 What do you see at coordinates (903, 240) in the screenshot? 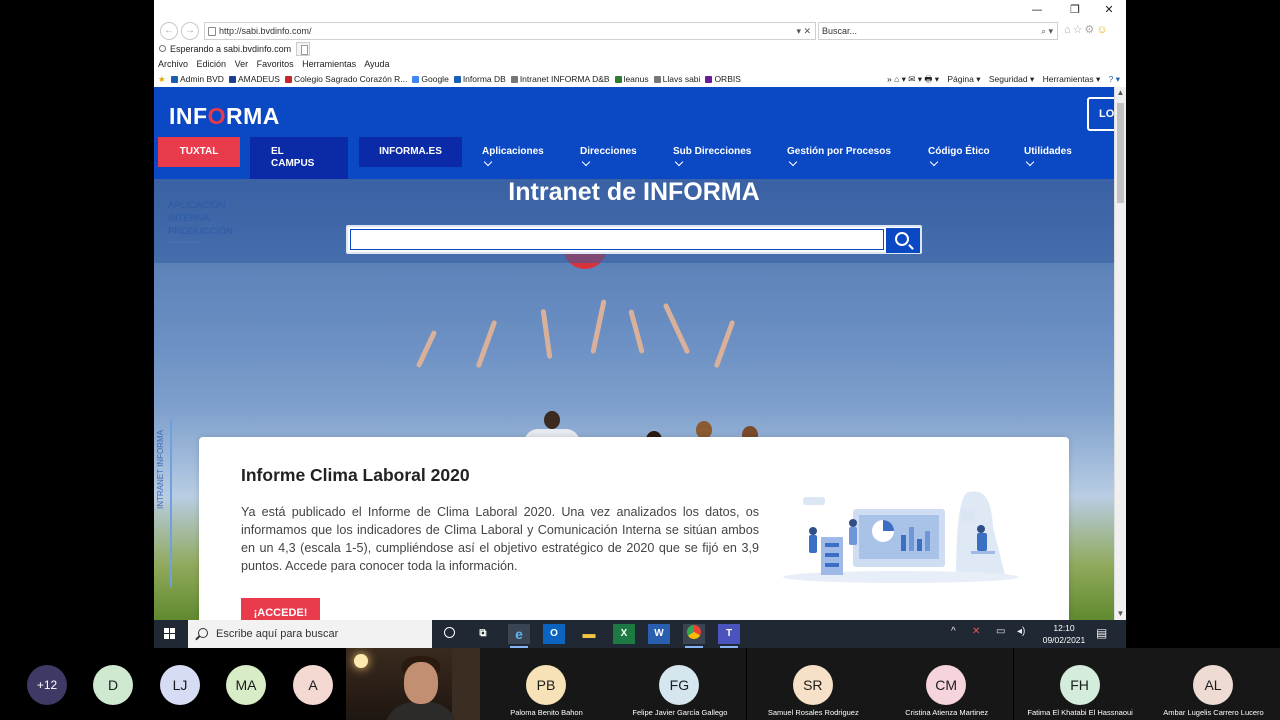
I see `search-button` at bounding box center [903, 240].